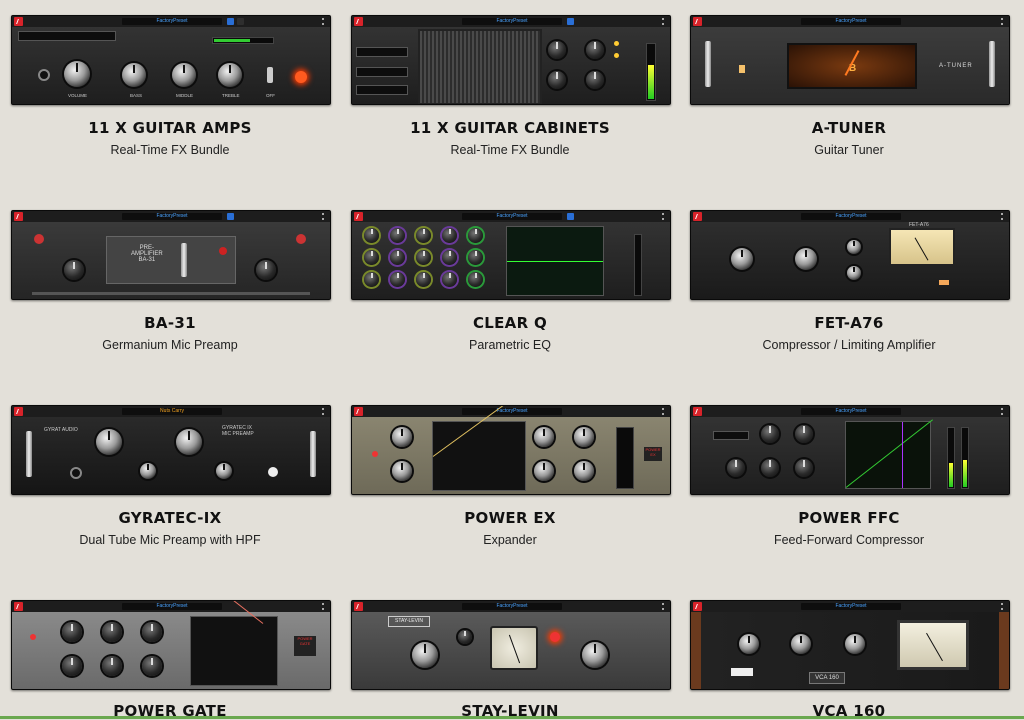 Image resolution: width=1024 pixels, height=720 pixels. Describe the element at coordinates (849, 323) in the screenshot. I see `product-title: FET-A76` at that location.